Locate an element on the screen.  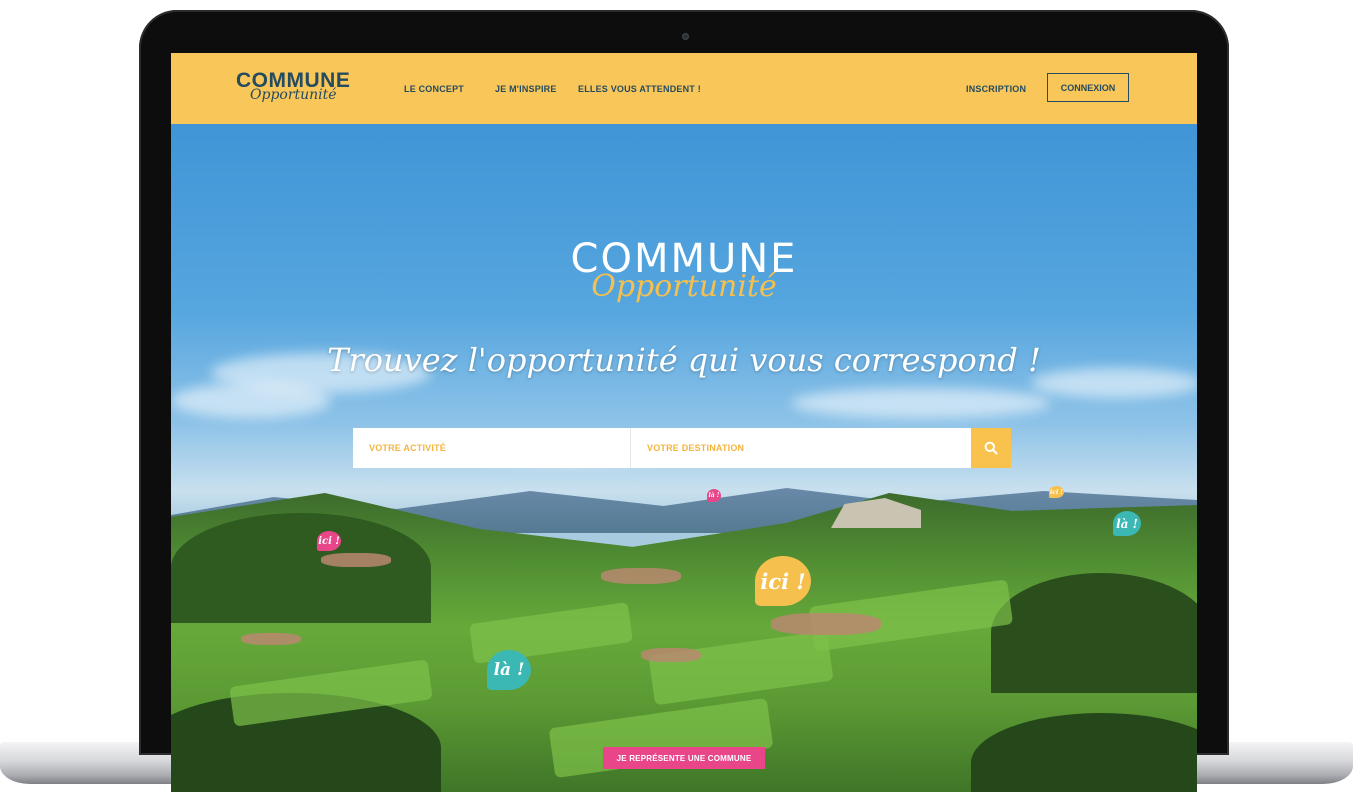
activity-input: VOTRE ACTIVITÉ is located at coordinates (492, 448).